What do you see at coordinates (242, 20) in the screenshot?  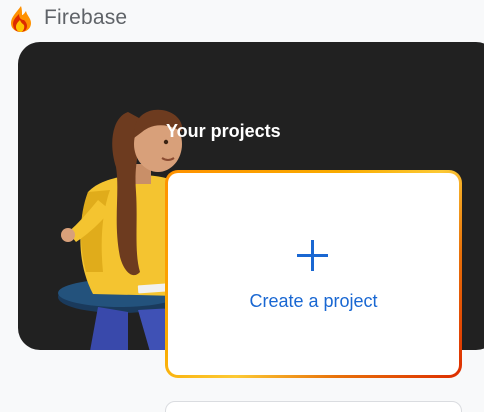 I see `top-bar: Firebase` at bounding box center [242, 20].